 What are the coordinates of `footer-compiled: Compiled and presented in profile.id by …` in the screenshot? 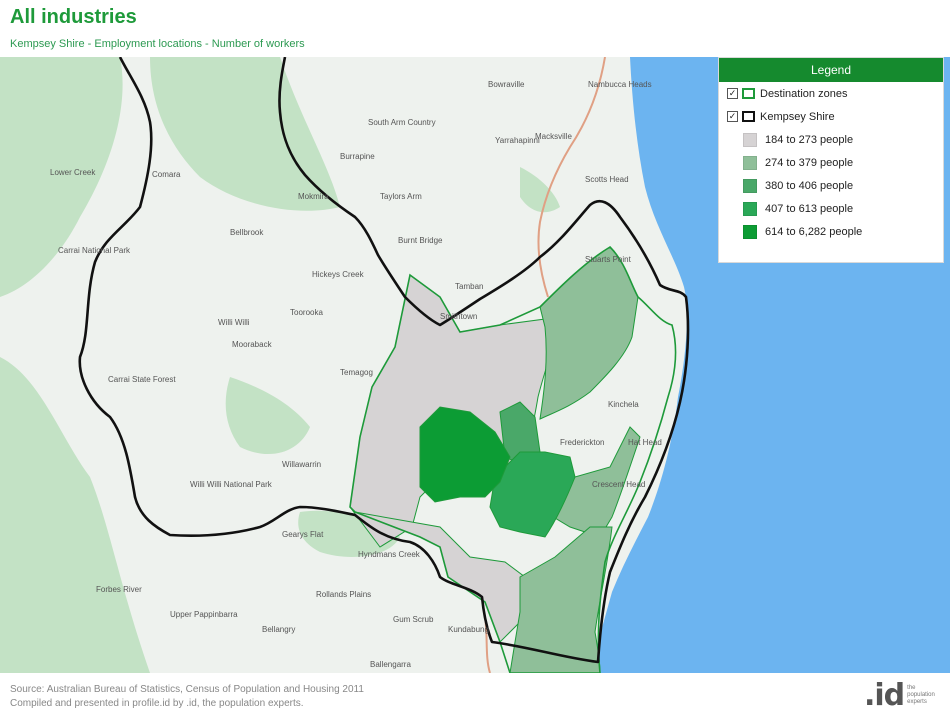 It's located at (157, 703).